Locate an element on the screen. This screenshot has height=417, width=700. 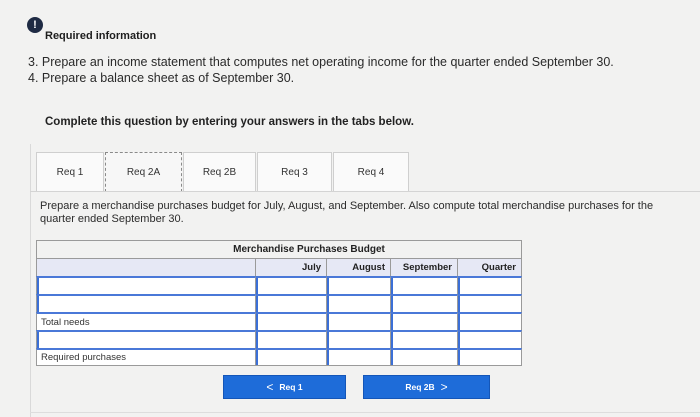
requirement-tabs: Req 1 Req 2A Req 2B Req 3 Req 4 is located at coordinates (223, 172).